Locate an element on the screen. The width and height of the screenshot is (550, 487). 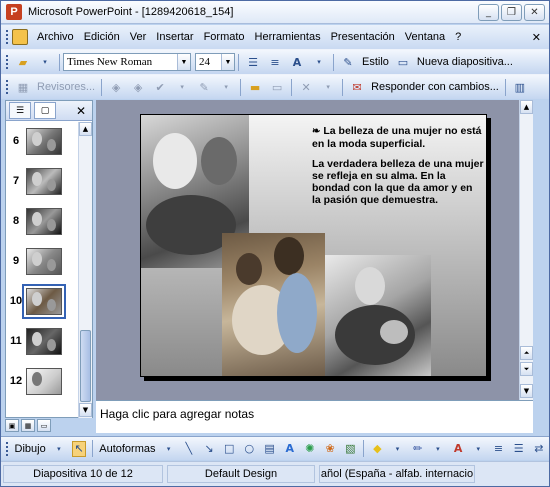
apply-change-icon: ✔ is located at coordinates (160, 87).